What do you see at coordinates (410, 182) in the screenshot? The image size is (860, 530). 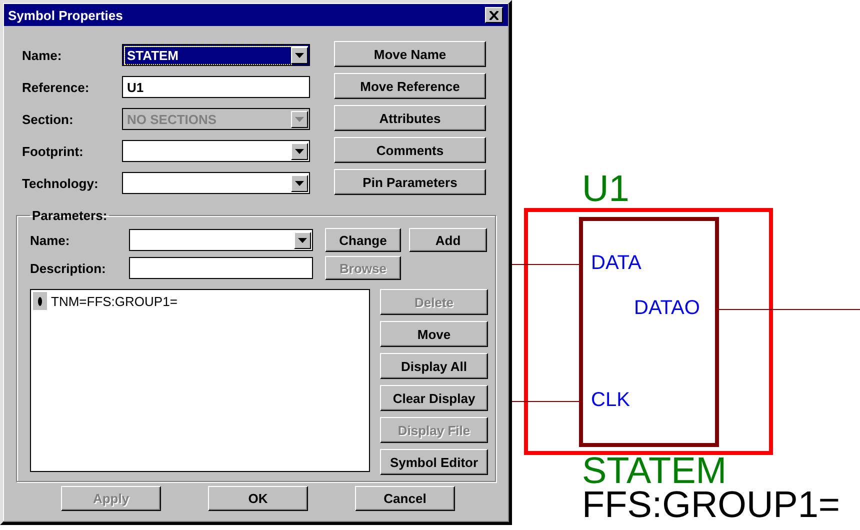 I see `button: Pin Parameters` at bounding box center [410, 182].